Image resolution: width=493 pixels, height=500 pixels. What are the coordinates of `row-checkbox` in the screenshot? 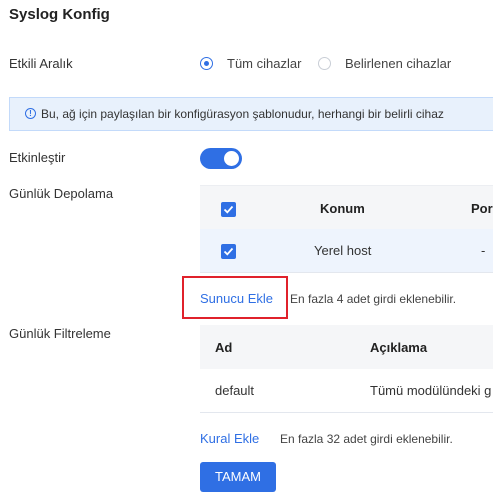 It's located at (228, 251).